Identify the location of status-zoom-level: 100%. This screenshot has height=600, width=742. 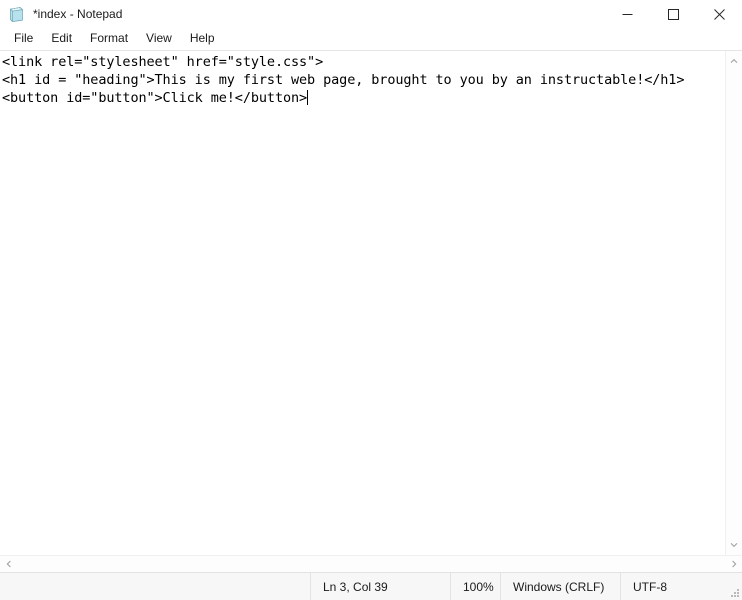
(475, 586).